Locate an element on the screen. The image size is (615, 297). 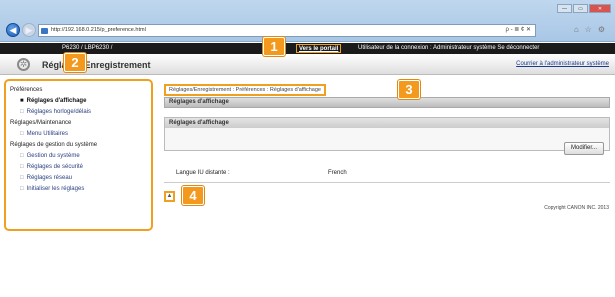
remote-ui-language-value: French is located at coordinates (337, 173).